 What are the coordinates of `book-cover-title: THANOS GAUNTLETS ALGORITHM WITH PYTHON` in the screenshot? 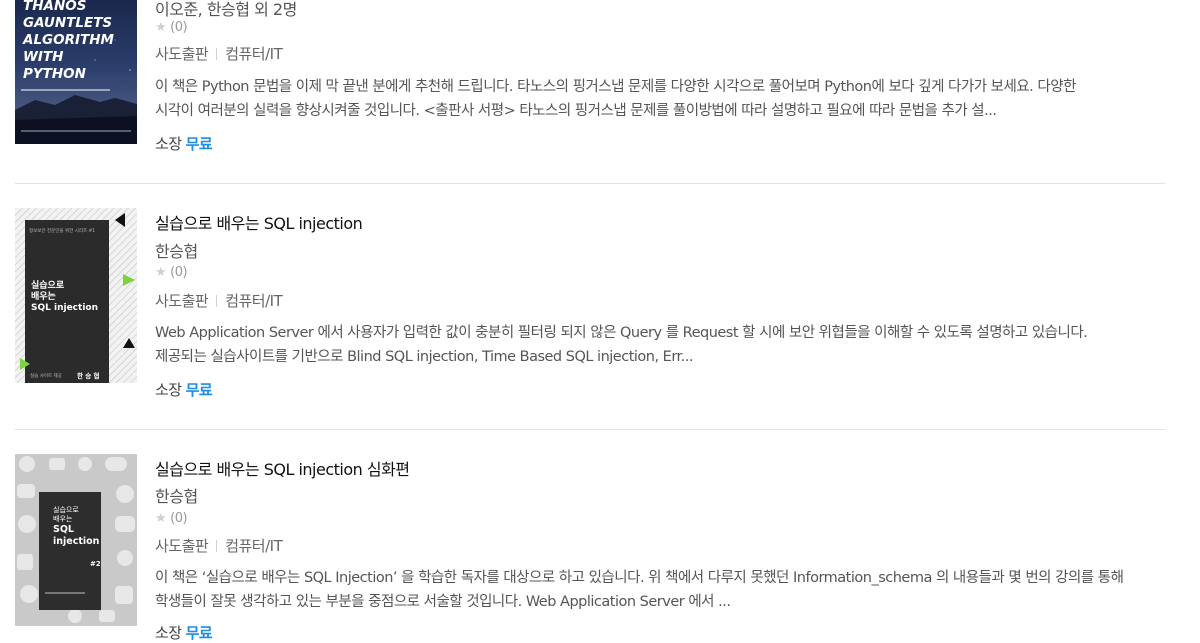 It's located at (68, 41).